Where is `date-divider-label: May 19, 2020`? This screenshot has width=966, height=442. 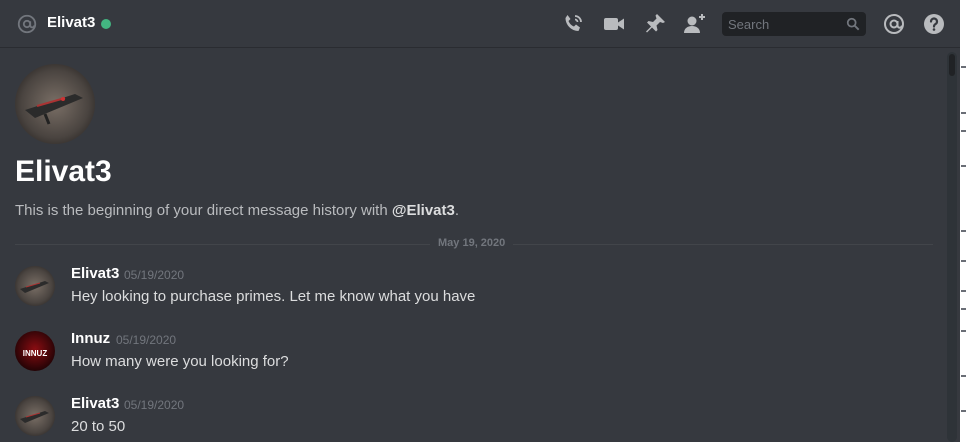
date-divider-label: May 19, 2020 is located at coordinates (472, 243).